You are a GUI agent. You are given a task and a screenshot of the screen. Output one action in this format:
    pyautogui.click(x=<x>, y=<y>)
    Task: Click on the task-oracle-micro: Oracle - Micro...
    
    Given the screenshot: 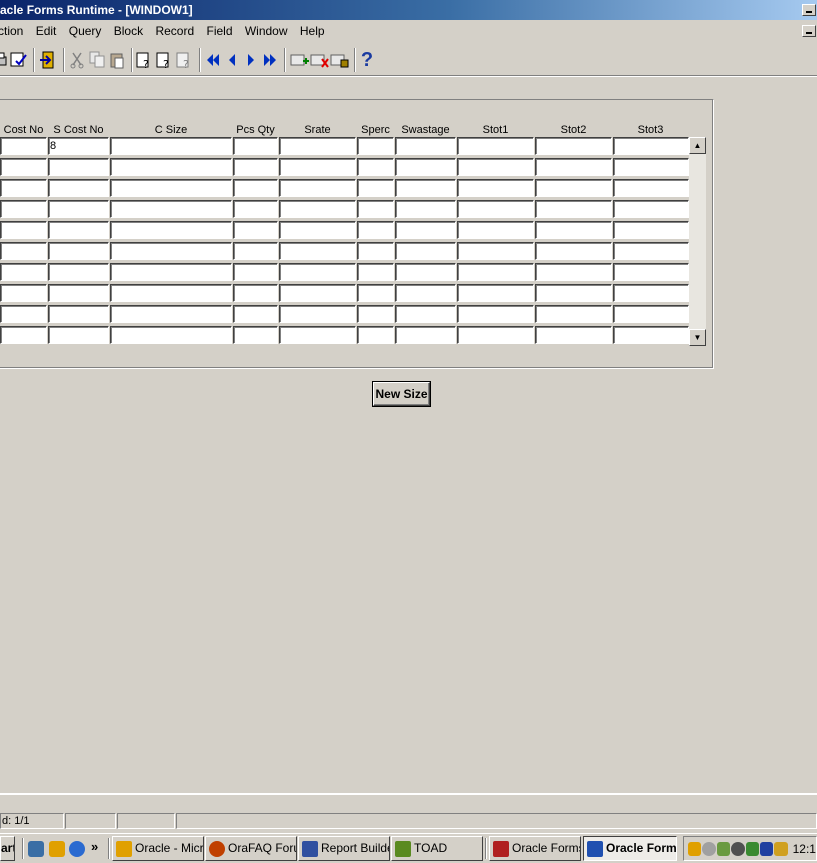 What is the action you would take?
    pyautogui.click(x=158, y=848)
    